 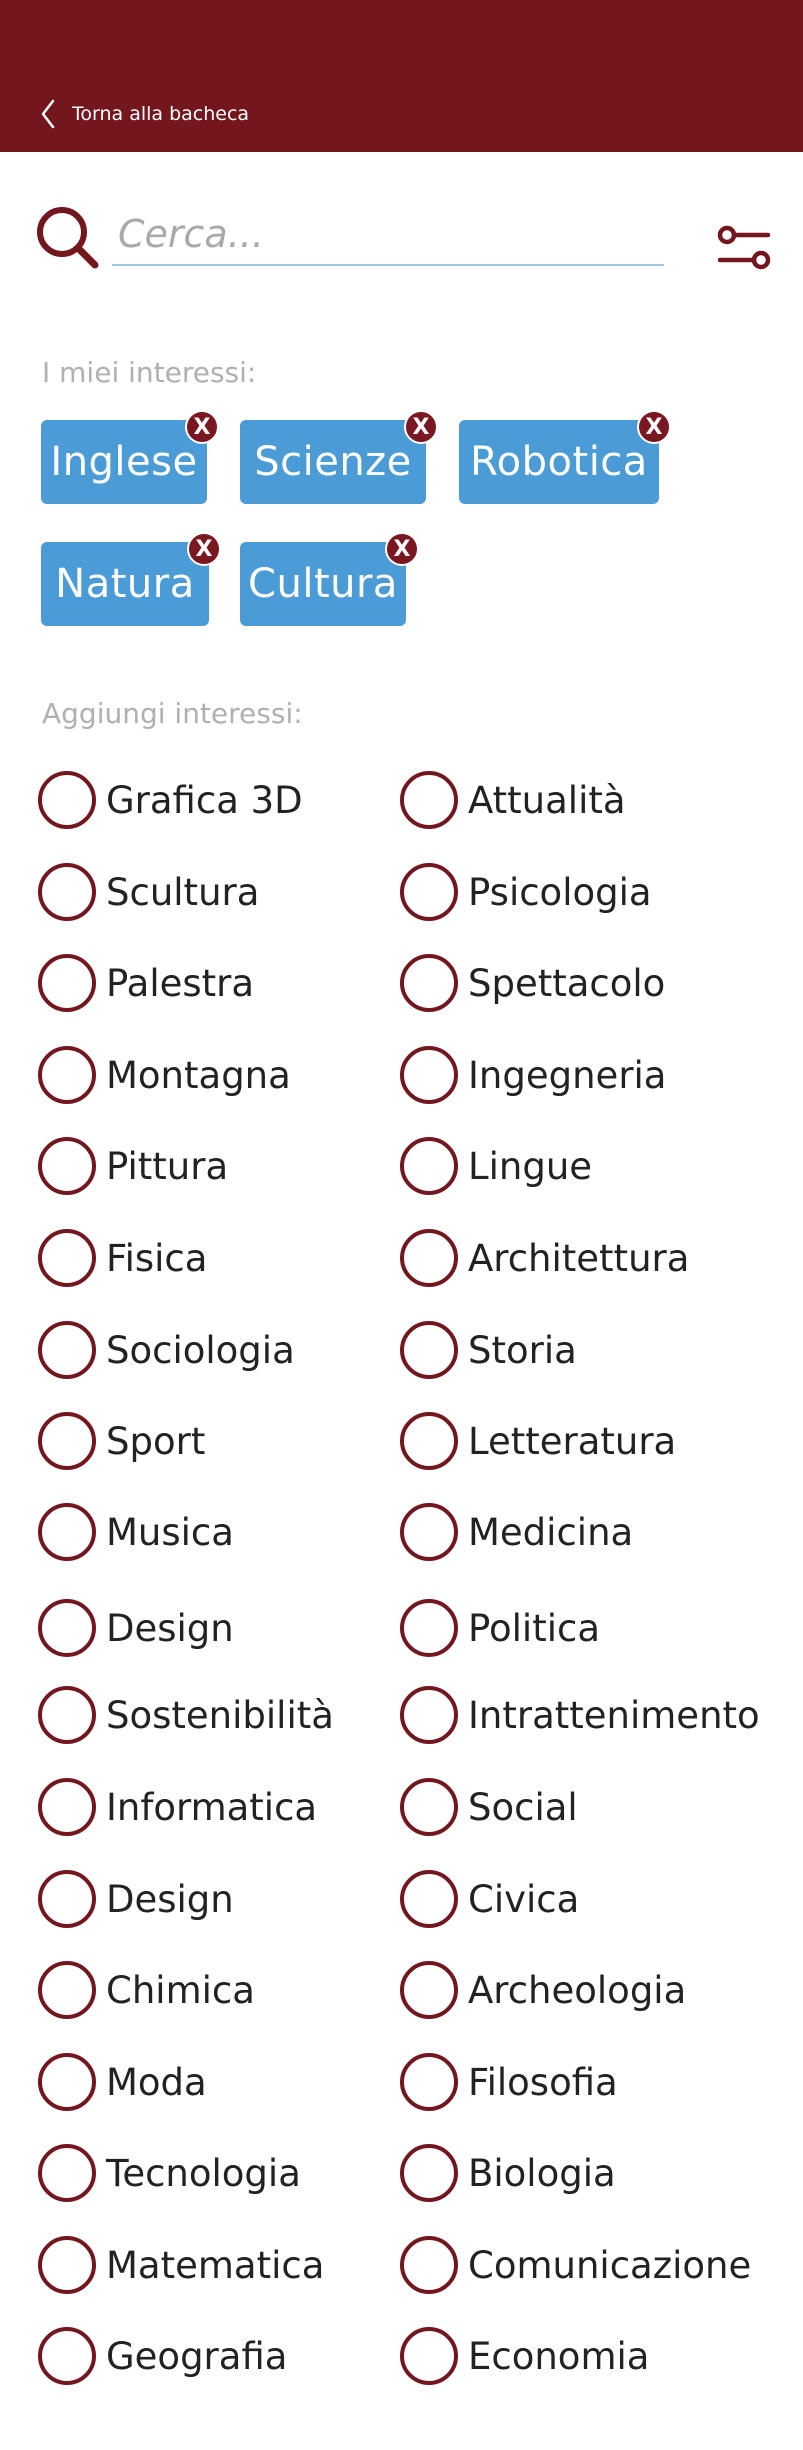 I want to click on interest-option: Attualità, so click(x=513, y=800).